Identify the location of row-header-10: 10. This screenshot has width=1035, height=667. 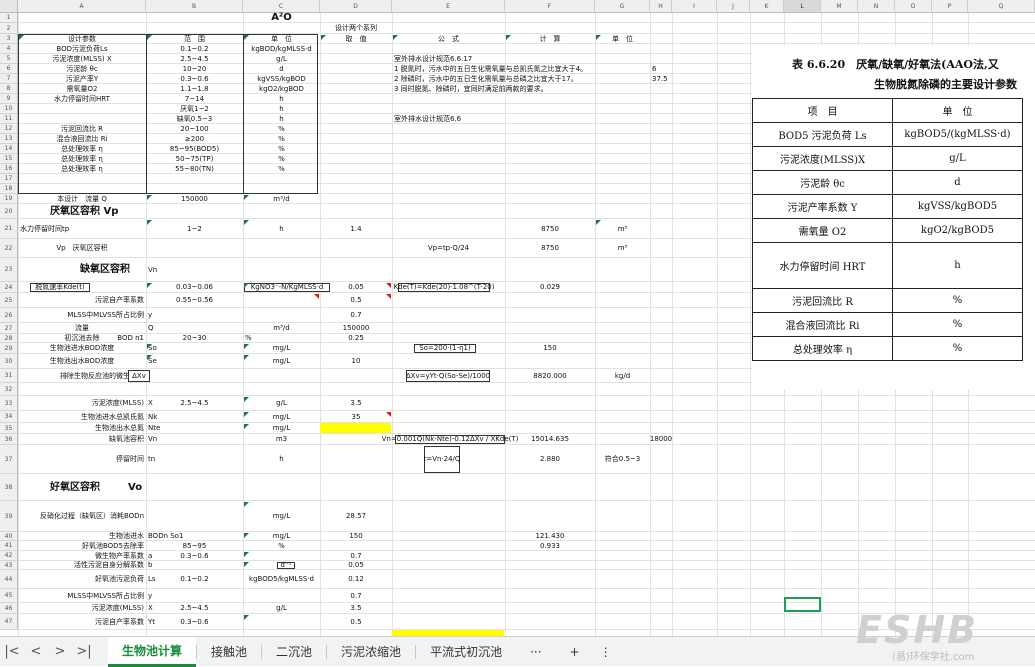
(9, 109).